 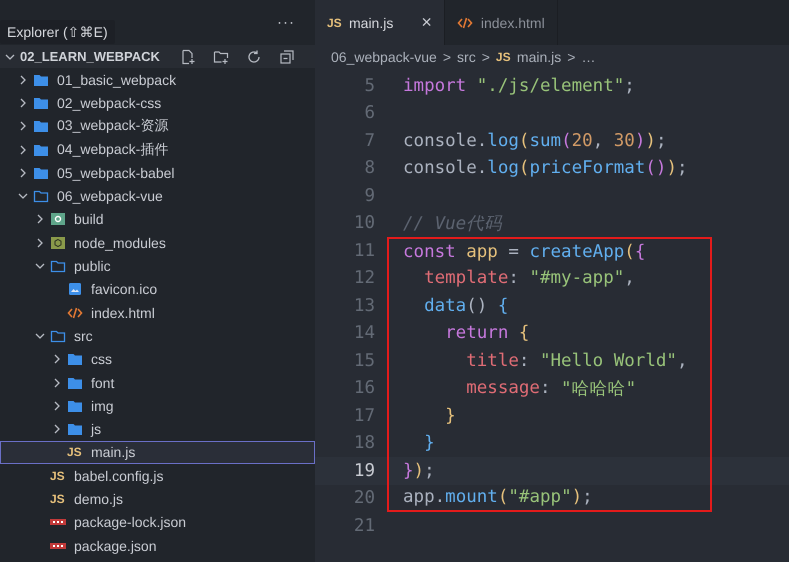 I want to click on code-line: app.mount("#app");, so click(x=549, y=498).